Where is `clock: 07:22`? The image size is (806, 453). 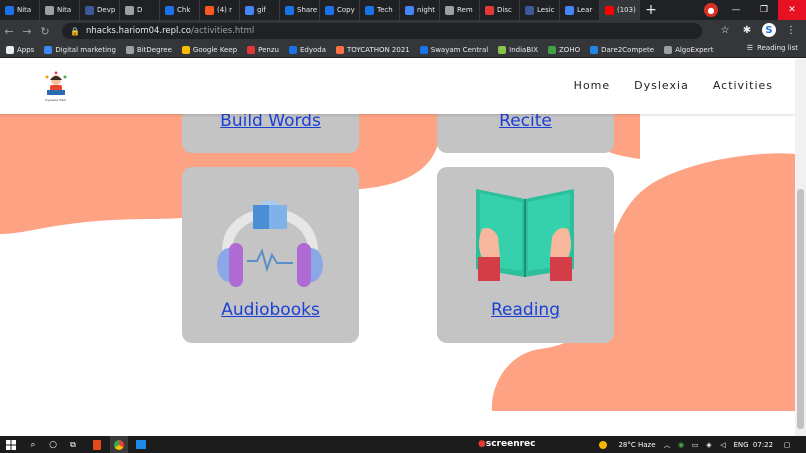 clock: 07:22 is located at coordinates (763, 444).